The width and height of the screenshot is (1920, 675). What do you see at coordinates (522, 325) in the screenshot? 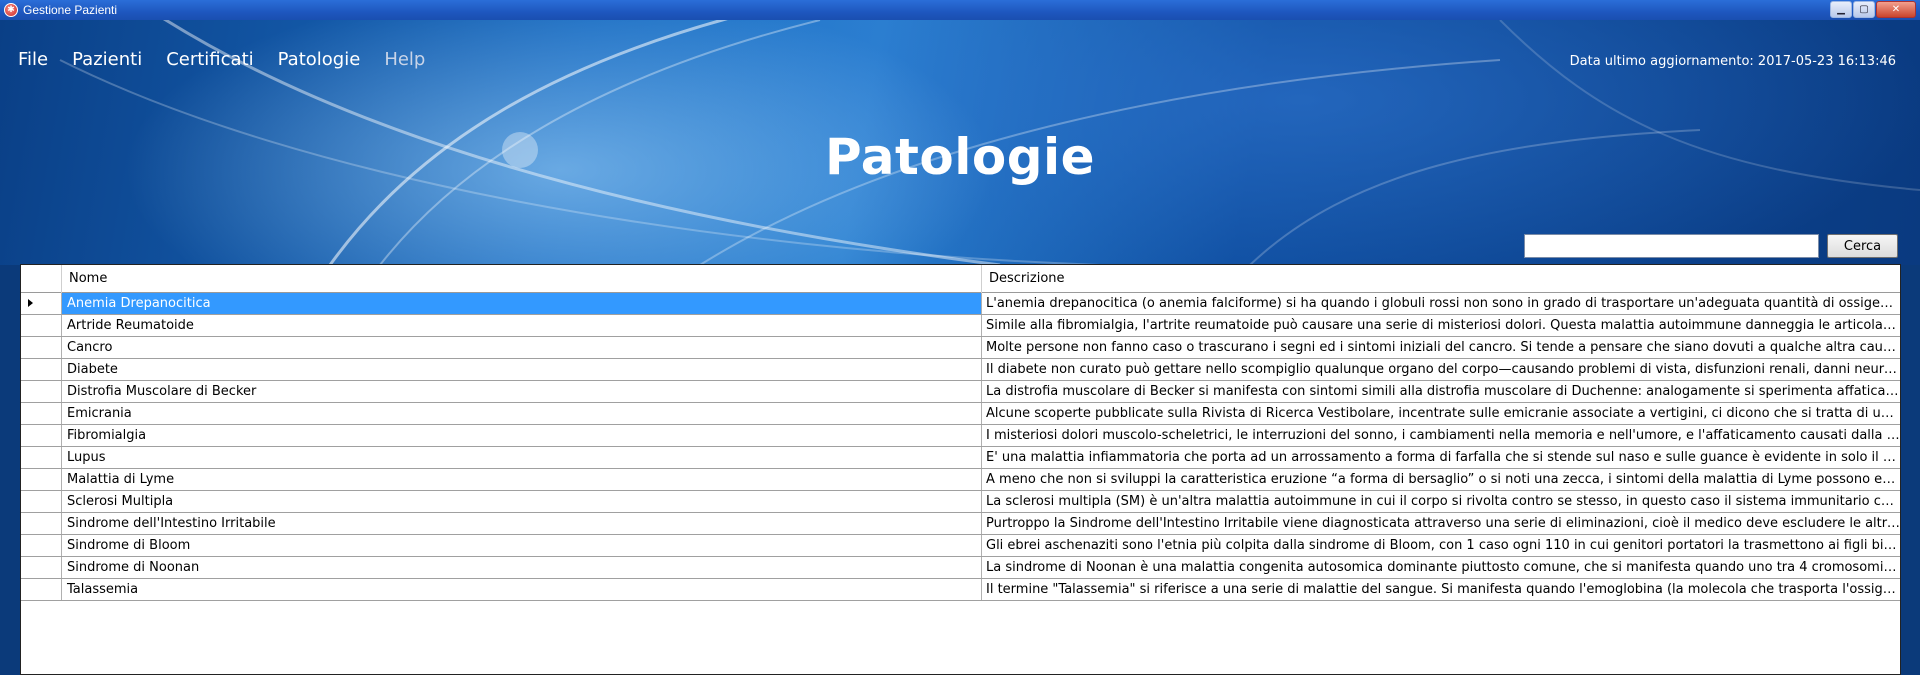
I see `cell-nome: Artride Reumatoide` at bounding box center [522, 325].